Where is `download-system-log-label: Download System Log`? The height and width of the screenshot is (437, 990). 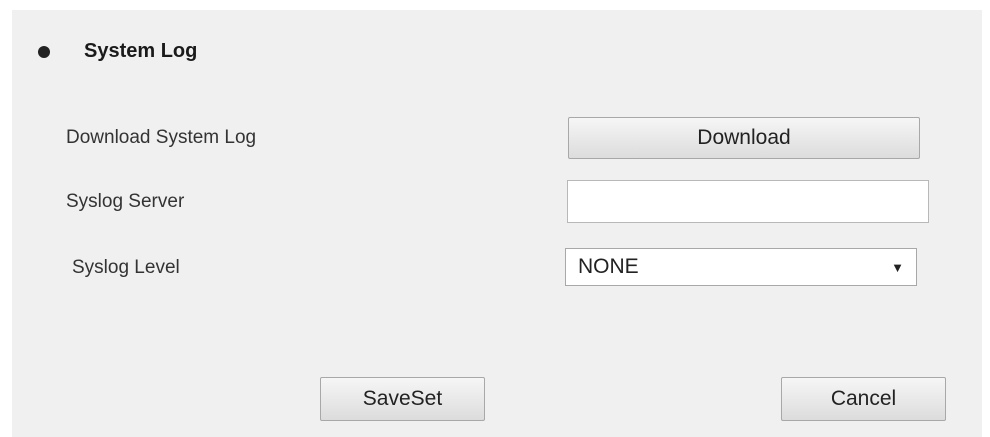
download-system-log-label: Download System Log is located at coordinates (161, 137).